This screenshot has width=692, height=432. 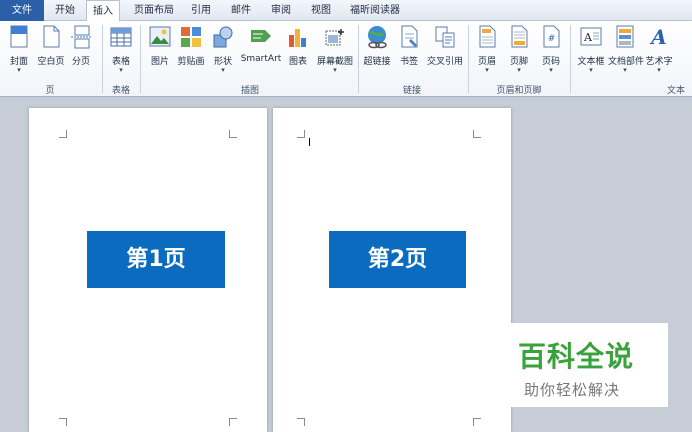 What do you see at coordinates (50, 91) in the screenshot?
I see `page-group-label: 页` at bounding box center [50, 91].